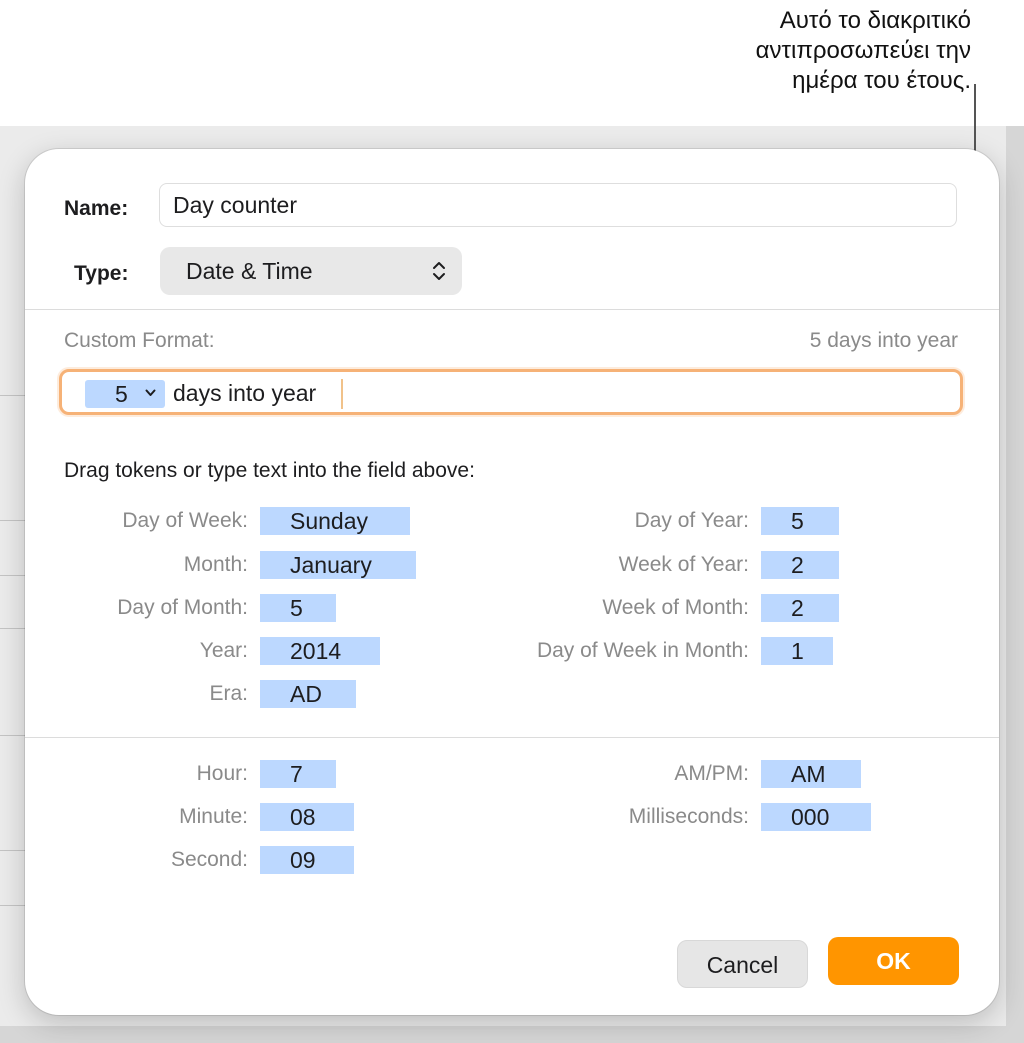 The height and width of the screenshot is (1043, 1024). What do you see at coordinates (223, 650) in the screenshot?
I see `label-year: Year:` at bounding box center [223, 650].